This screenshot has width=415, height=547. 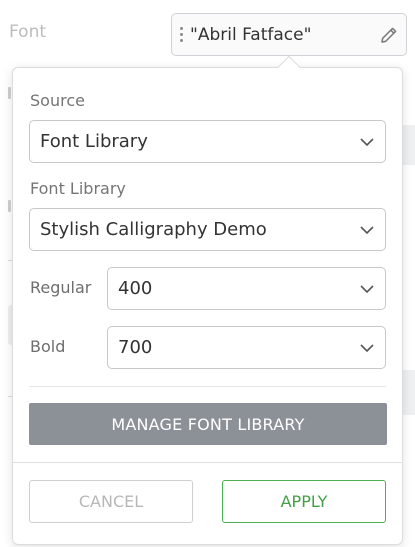 I want to click on source-label: Source, so click(x=57, y=100).